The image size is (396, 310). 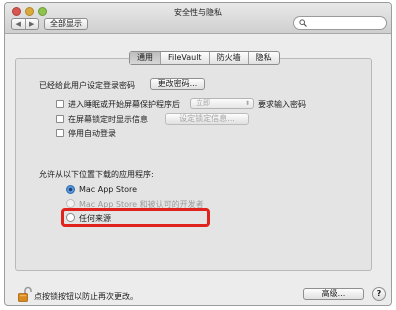 I want to click on tab-bar: 通用 FileVault 防火墙 隐私, so click(x=204, y=58).